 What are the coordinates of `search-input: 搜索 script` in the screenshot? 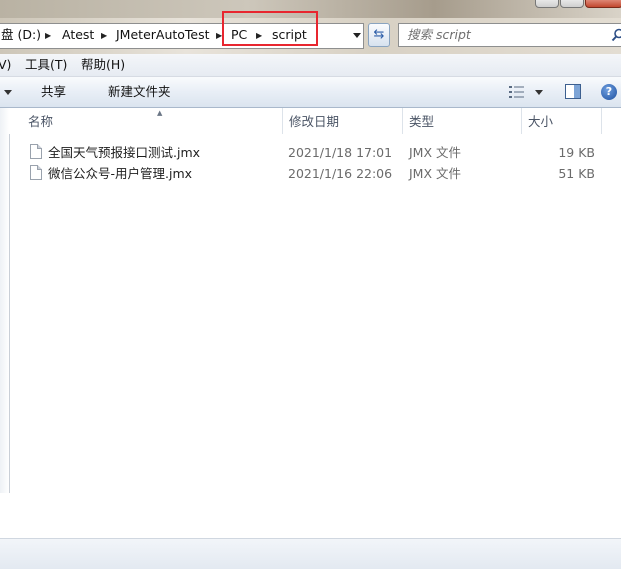 It's located at (509, 35).